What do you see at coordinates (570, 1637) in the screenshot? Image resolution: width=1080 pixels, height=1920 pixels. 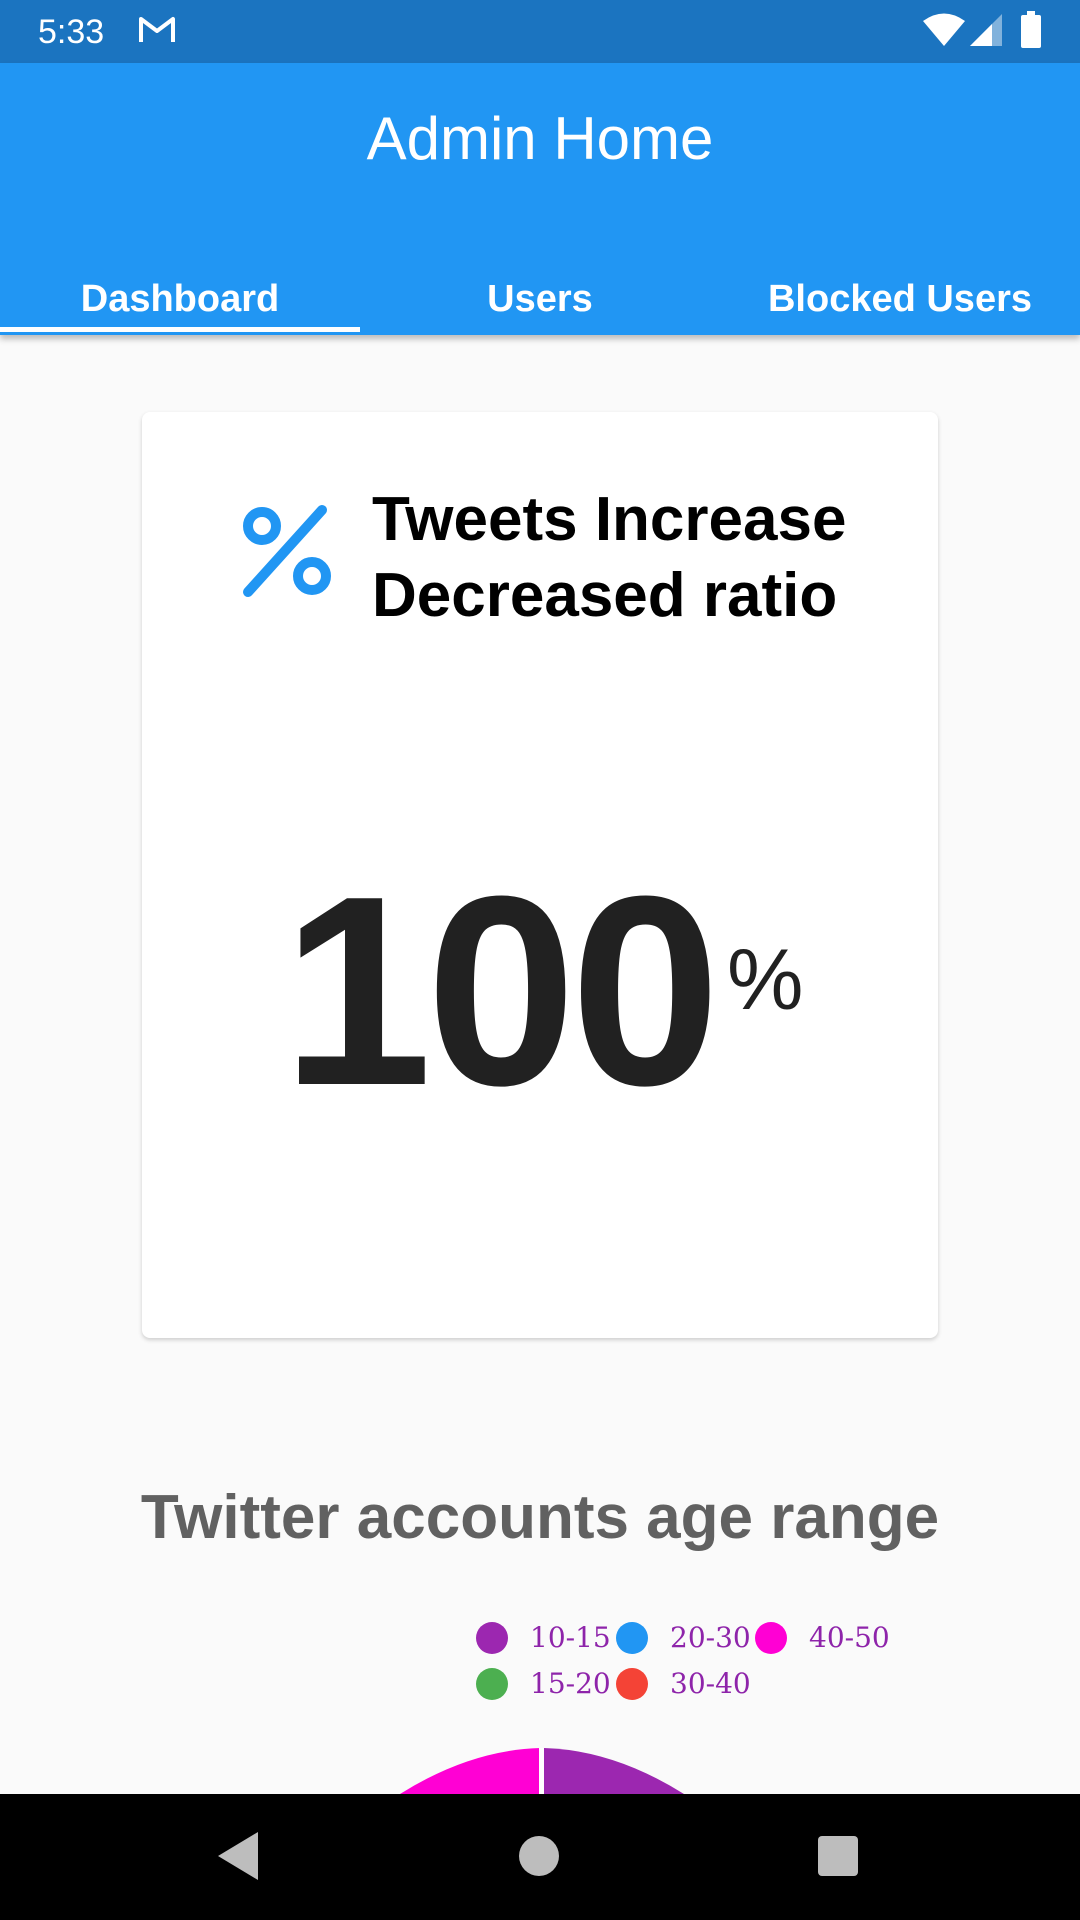 I see `legend-label: 10-15` at bounding box center [570, 1637].